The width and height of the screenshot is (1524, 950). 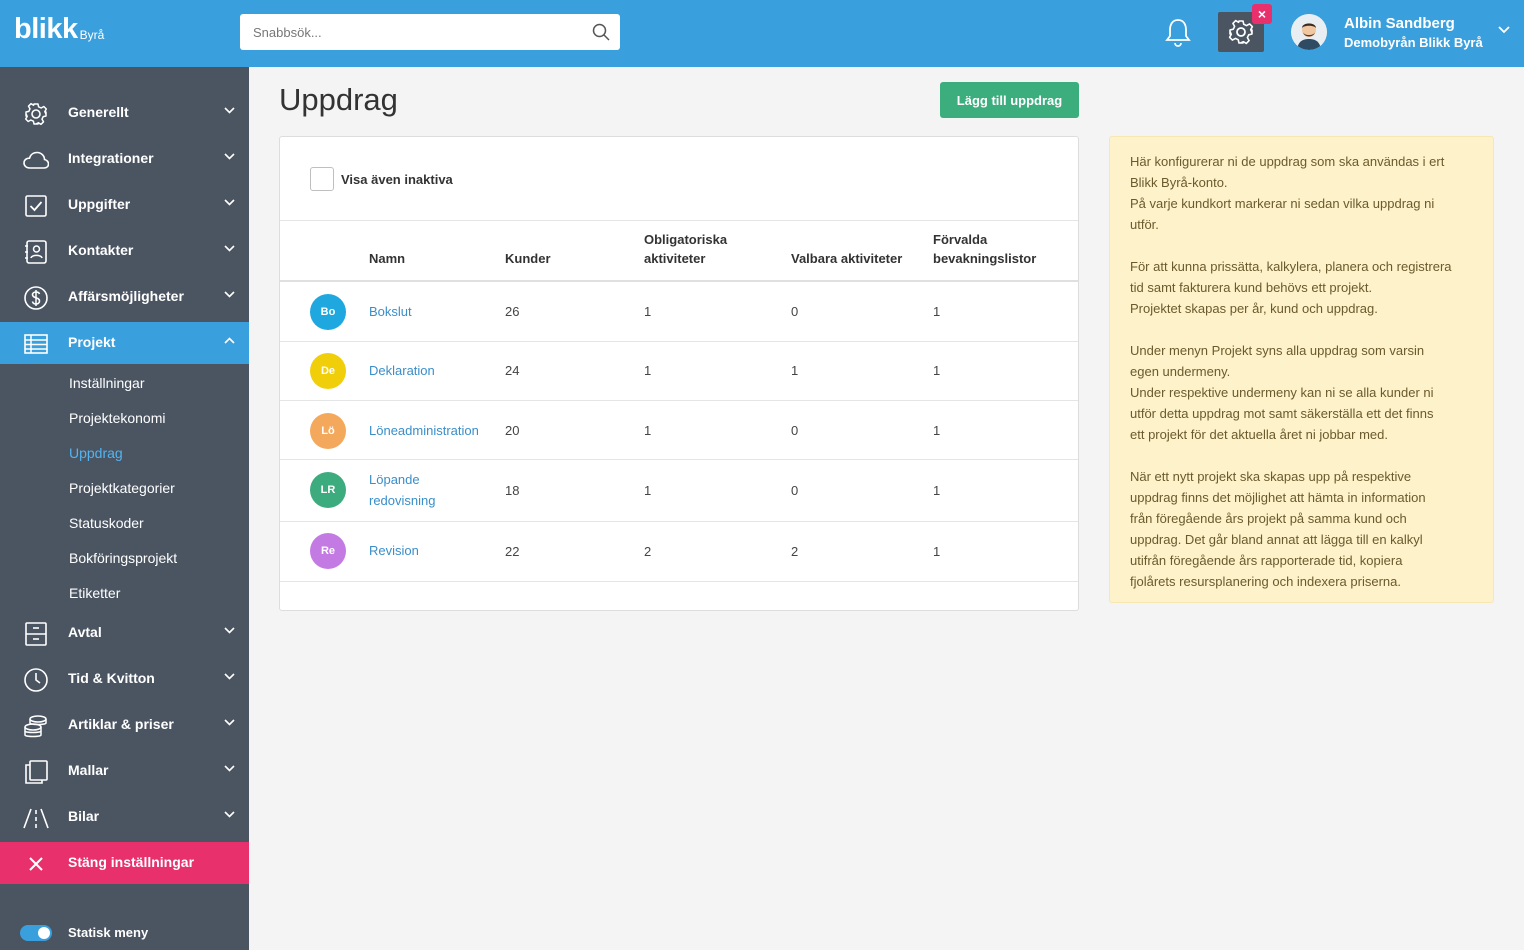 I want to click on assignment-name-link: Löneadministration, so click(x=424, y=430).